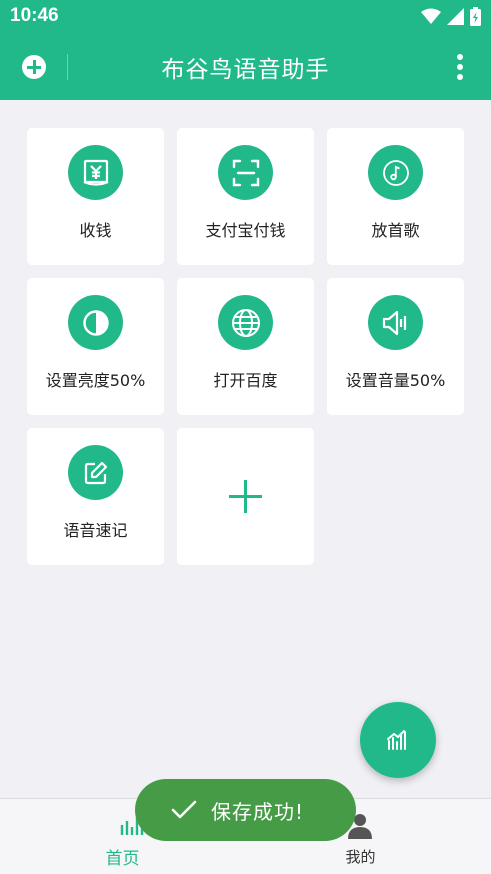  I want to click on grid-item-set-brightness: 设置亮度50%, so click(95, 346).